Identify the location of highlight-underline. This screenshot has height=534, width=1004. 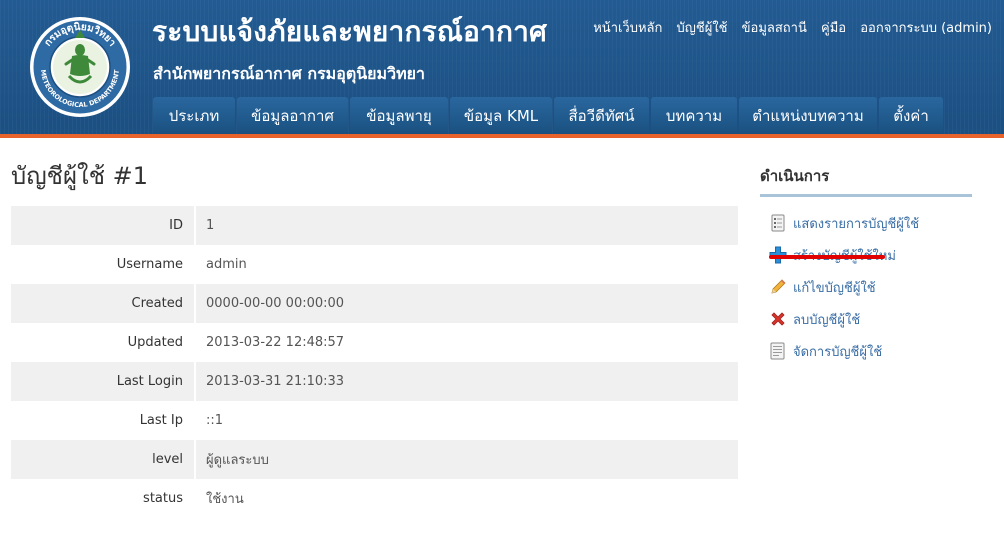
(827, 257).